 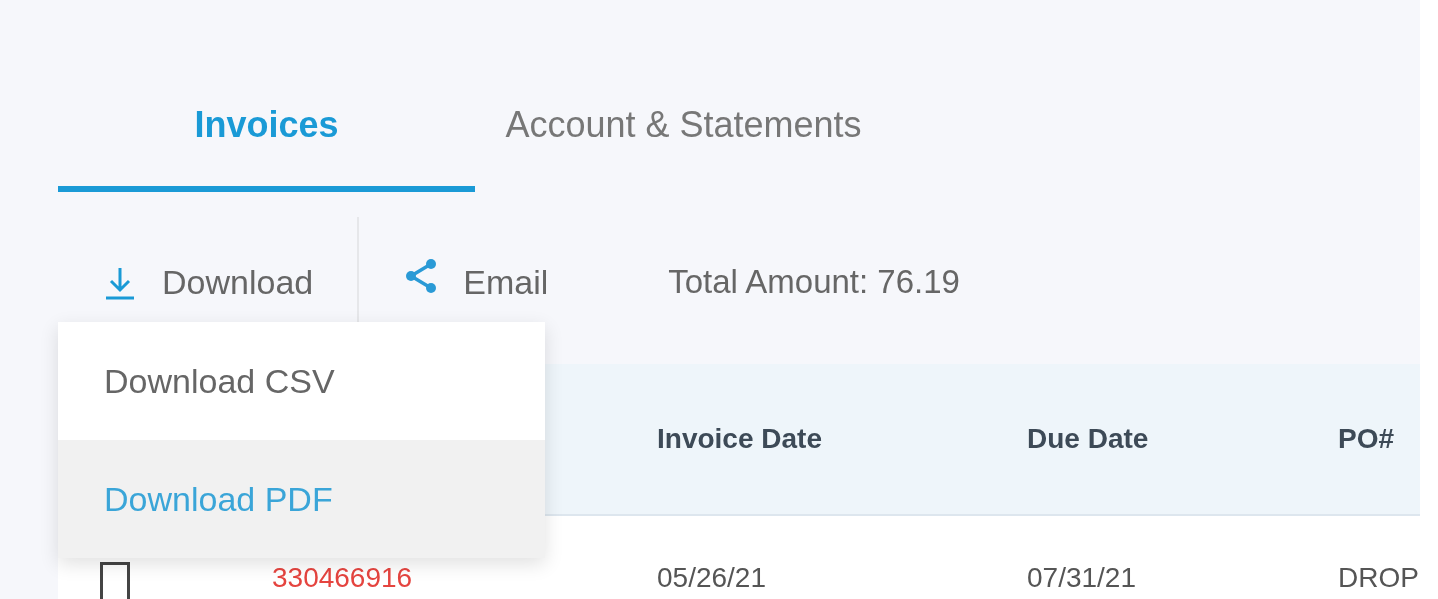 I want to click on table-cell-text: 05/26/21, so click(x=712, y=578).